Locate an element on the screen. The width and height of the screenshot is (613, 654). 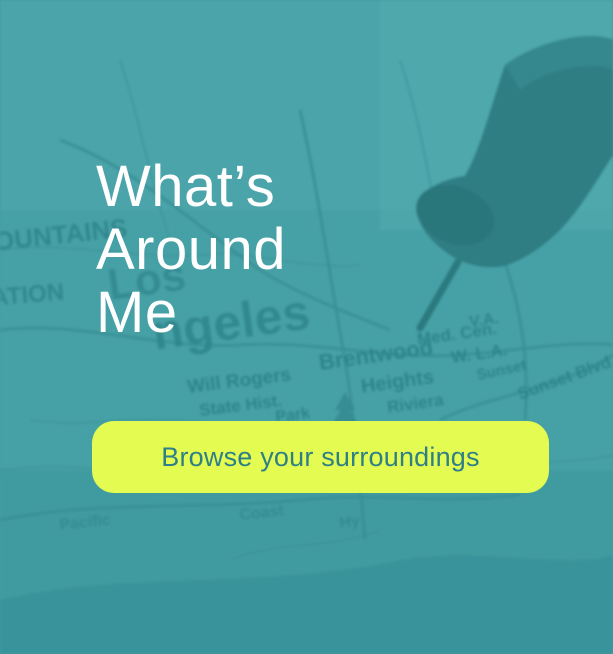
promo-title-line-3: Me is located at coordinates (137, 312).